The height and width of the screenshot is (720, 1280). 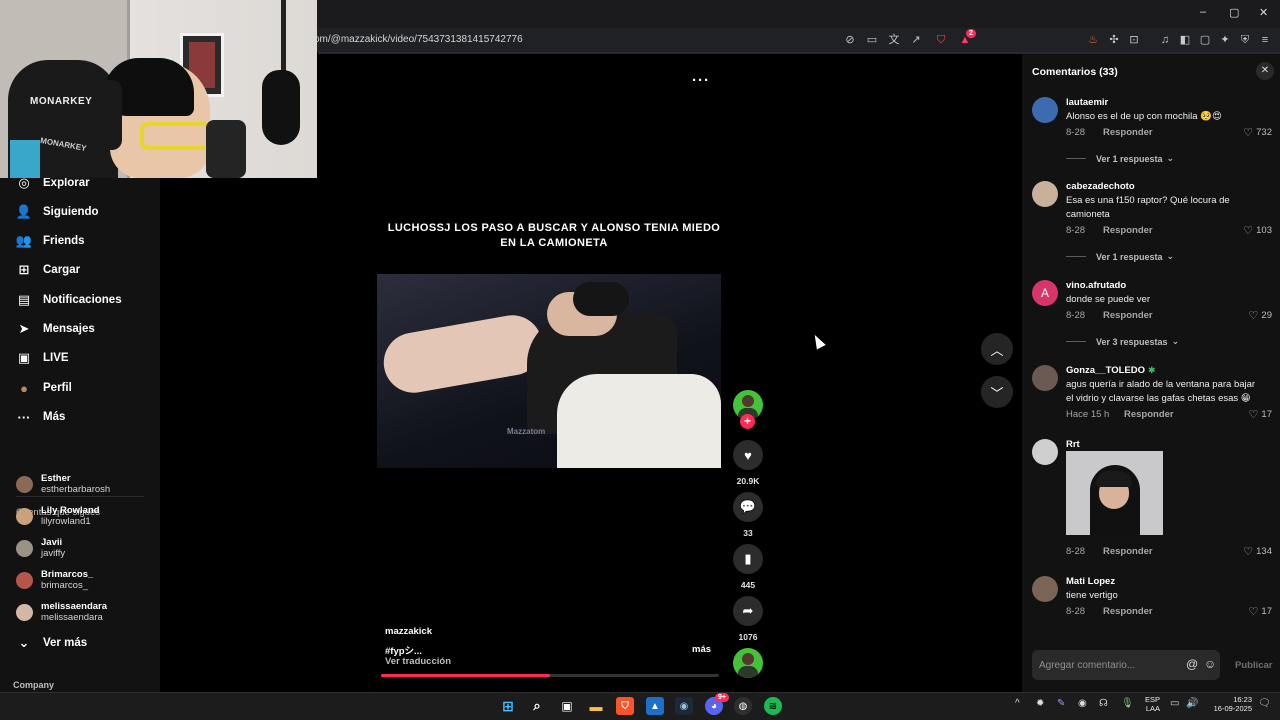 What do you see at coordinates (418, 661) in the screenshot?
I see `translate-link: Ver traducción` at bounding box center [418, 661].